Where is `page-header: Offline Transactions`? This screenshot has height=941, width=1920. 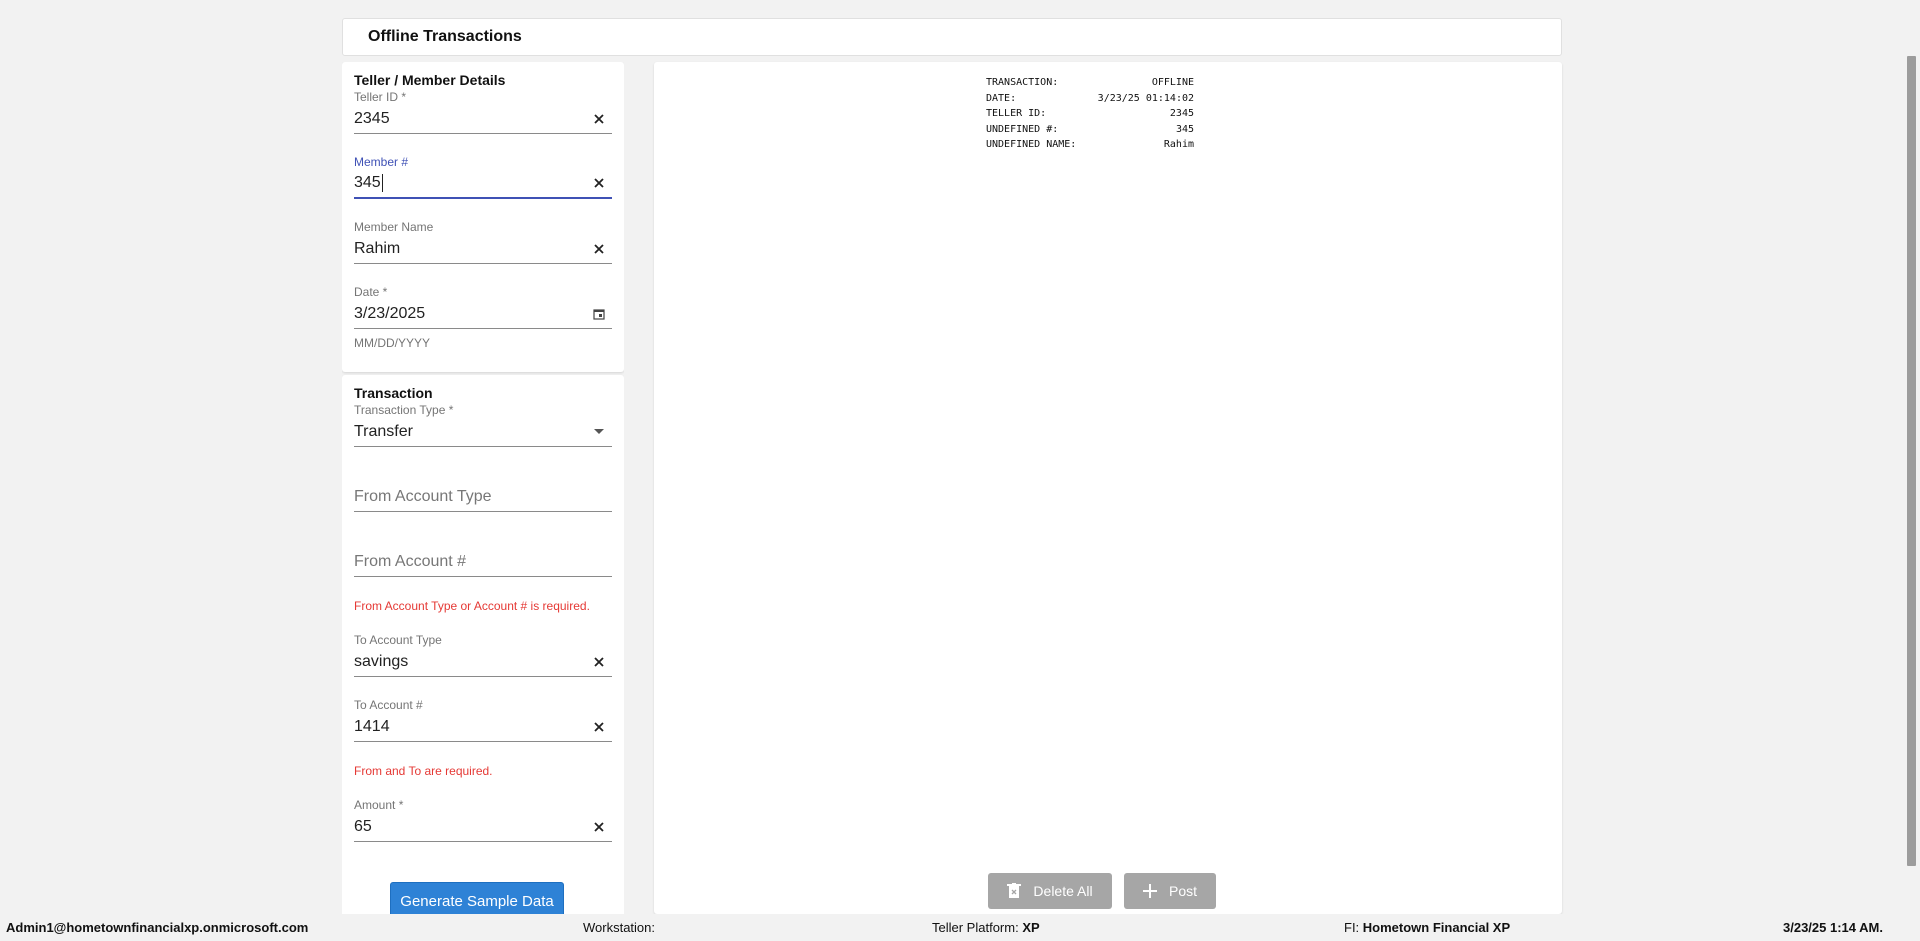 page-header: Offline Transactions is located at coordinates (952, 37).